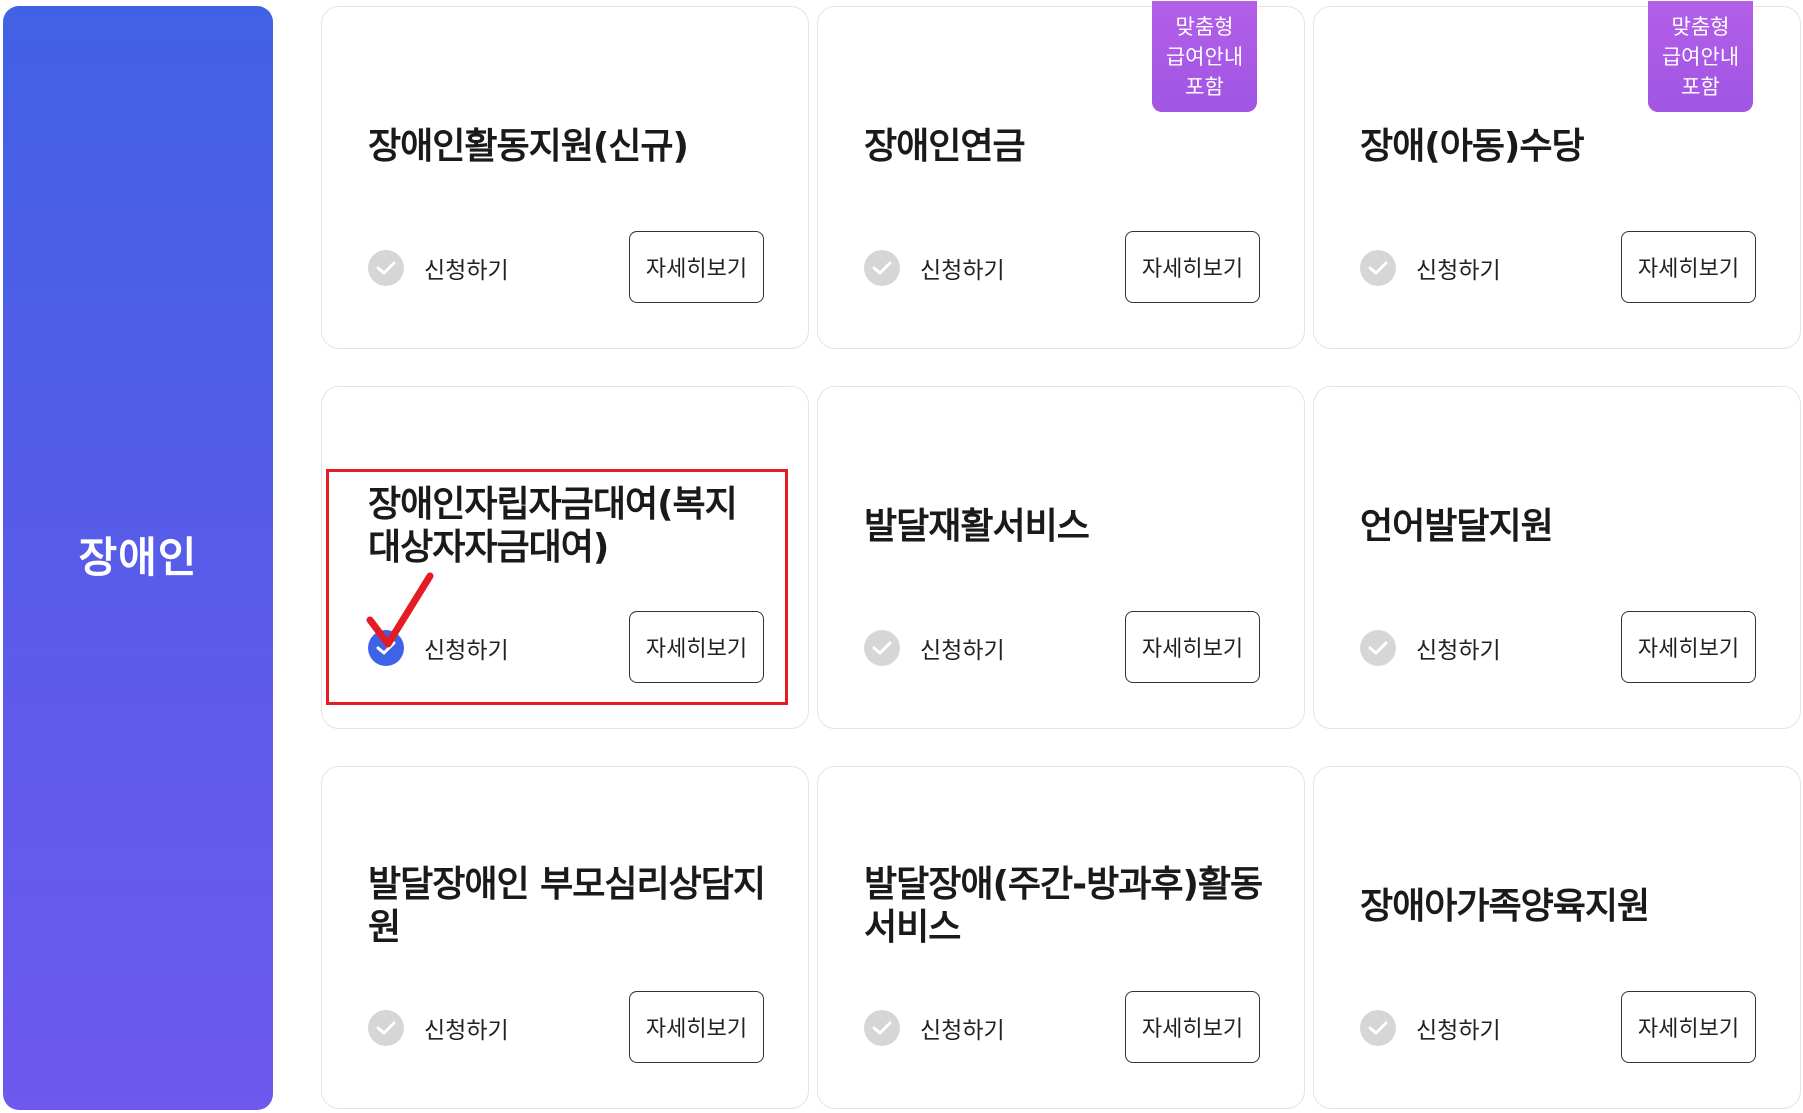 The image size is (1803, 1113). I want to click on service-card: 장애인활동지원(신규) 신청하기 자세히보기, so click(565, 177).